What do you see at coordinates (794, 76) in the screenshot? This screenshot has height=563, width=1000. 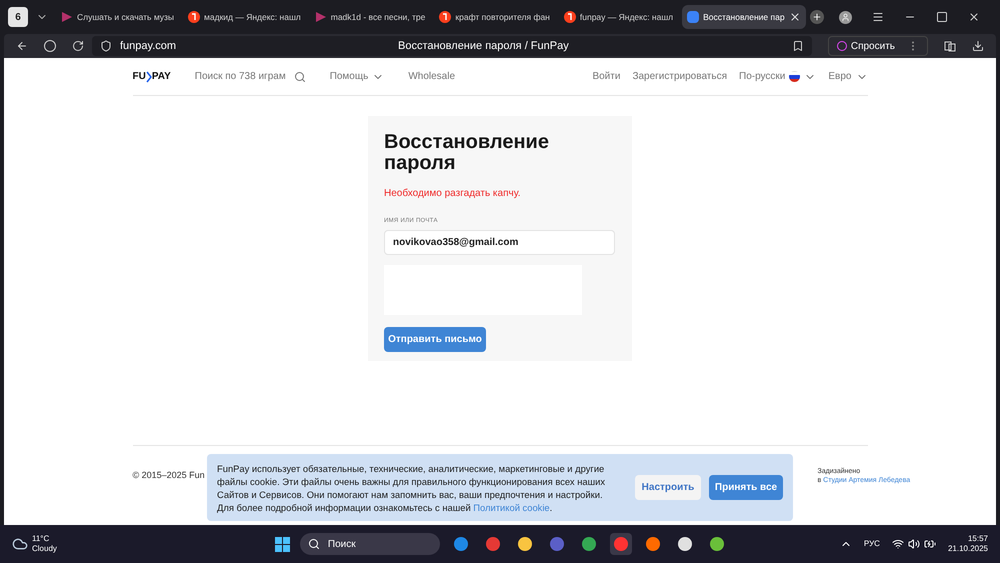 I see `flag-icon` at bounding box center [794, 76].